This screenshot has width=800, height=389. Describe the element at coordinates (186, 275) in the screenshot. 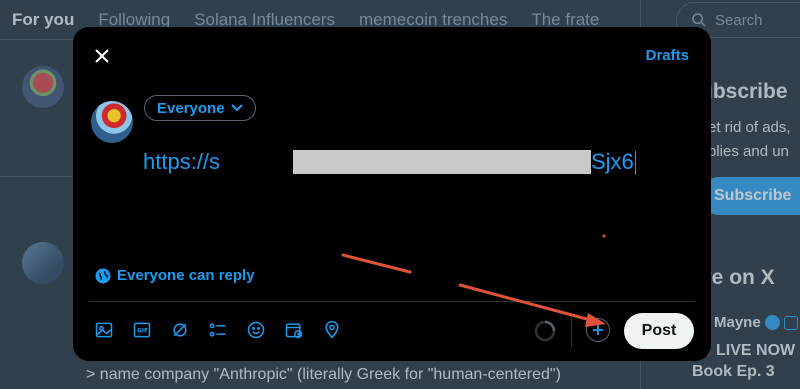

I see `reply-settings-label: Everyone can reply` at that location.